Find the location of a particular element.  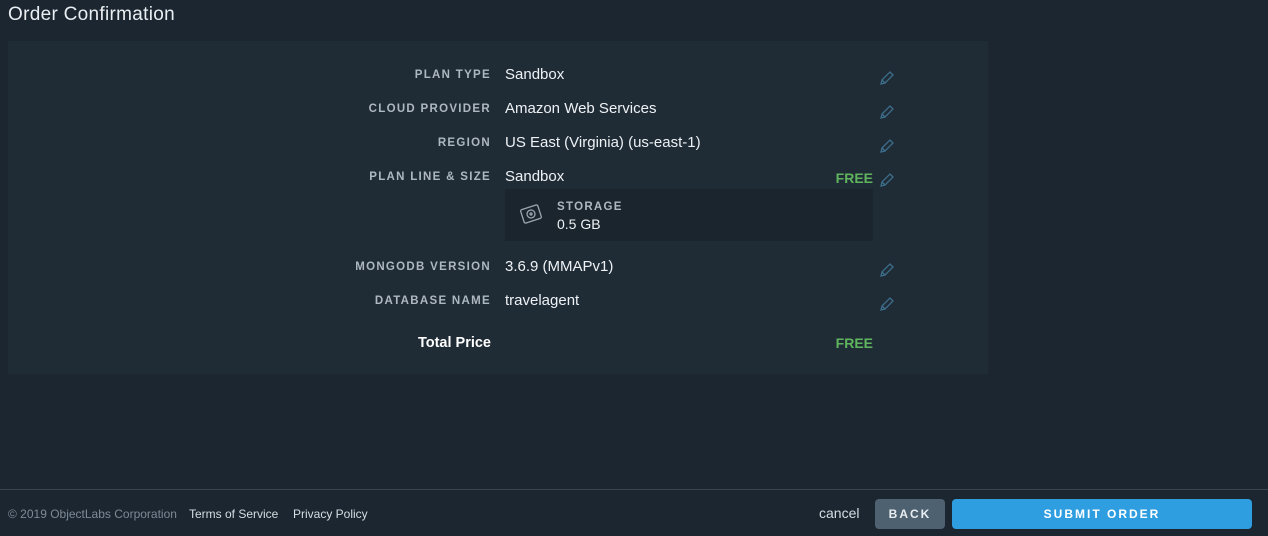

plan-line-price: FREE is located at coordinates (854, 178).